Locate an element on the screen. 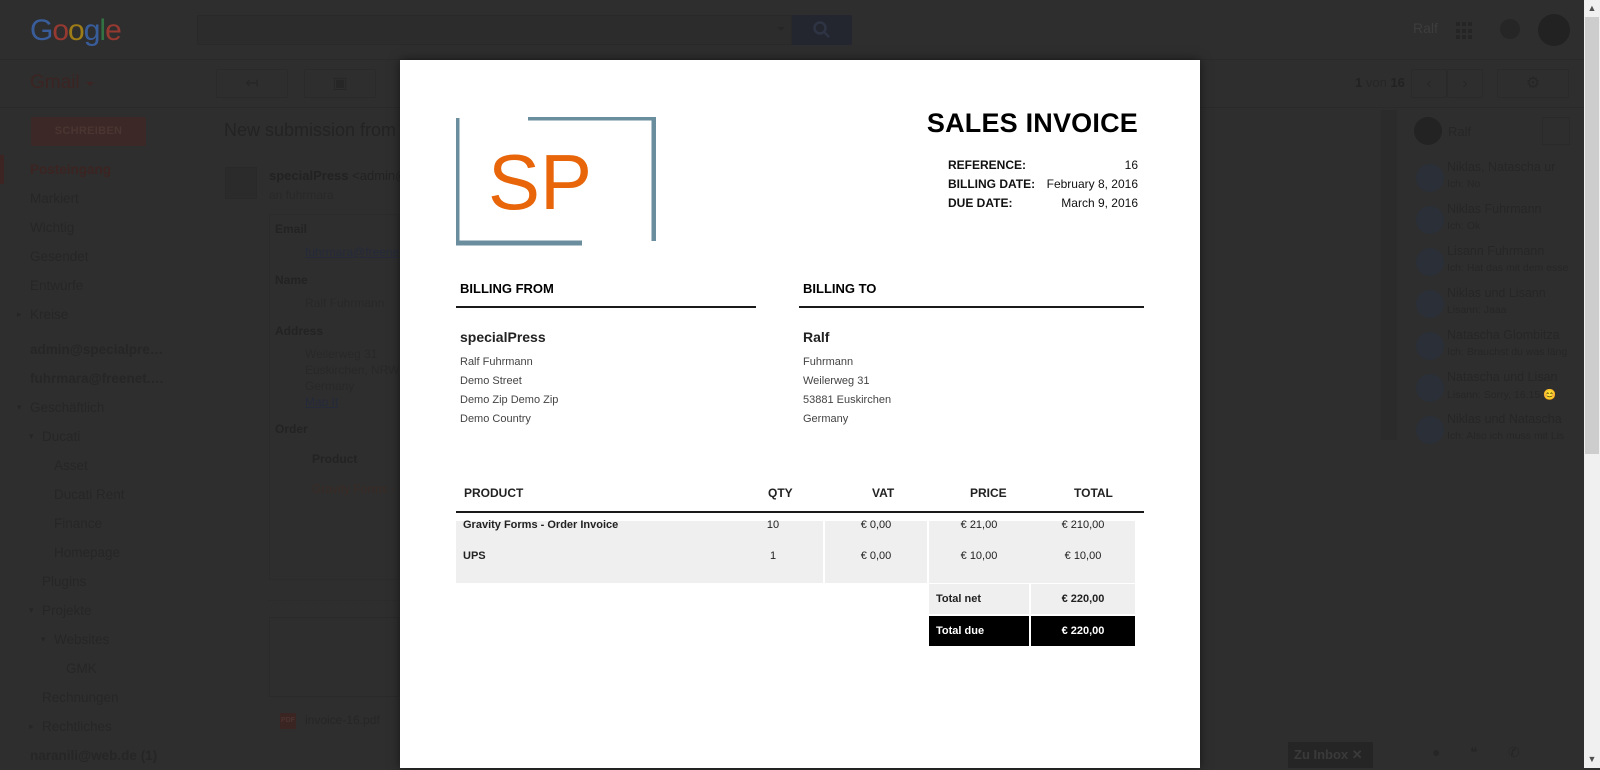 Image resolution: width=1600 pixels, height=770 pixels. sidebar-item: ▾ Projekte is located at coordinates (100, 610).